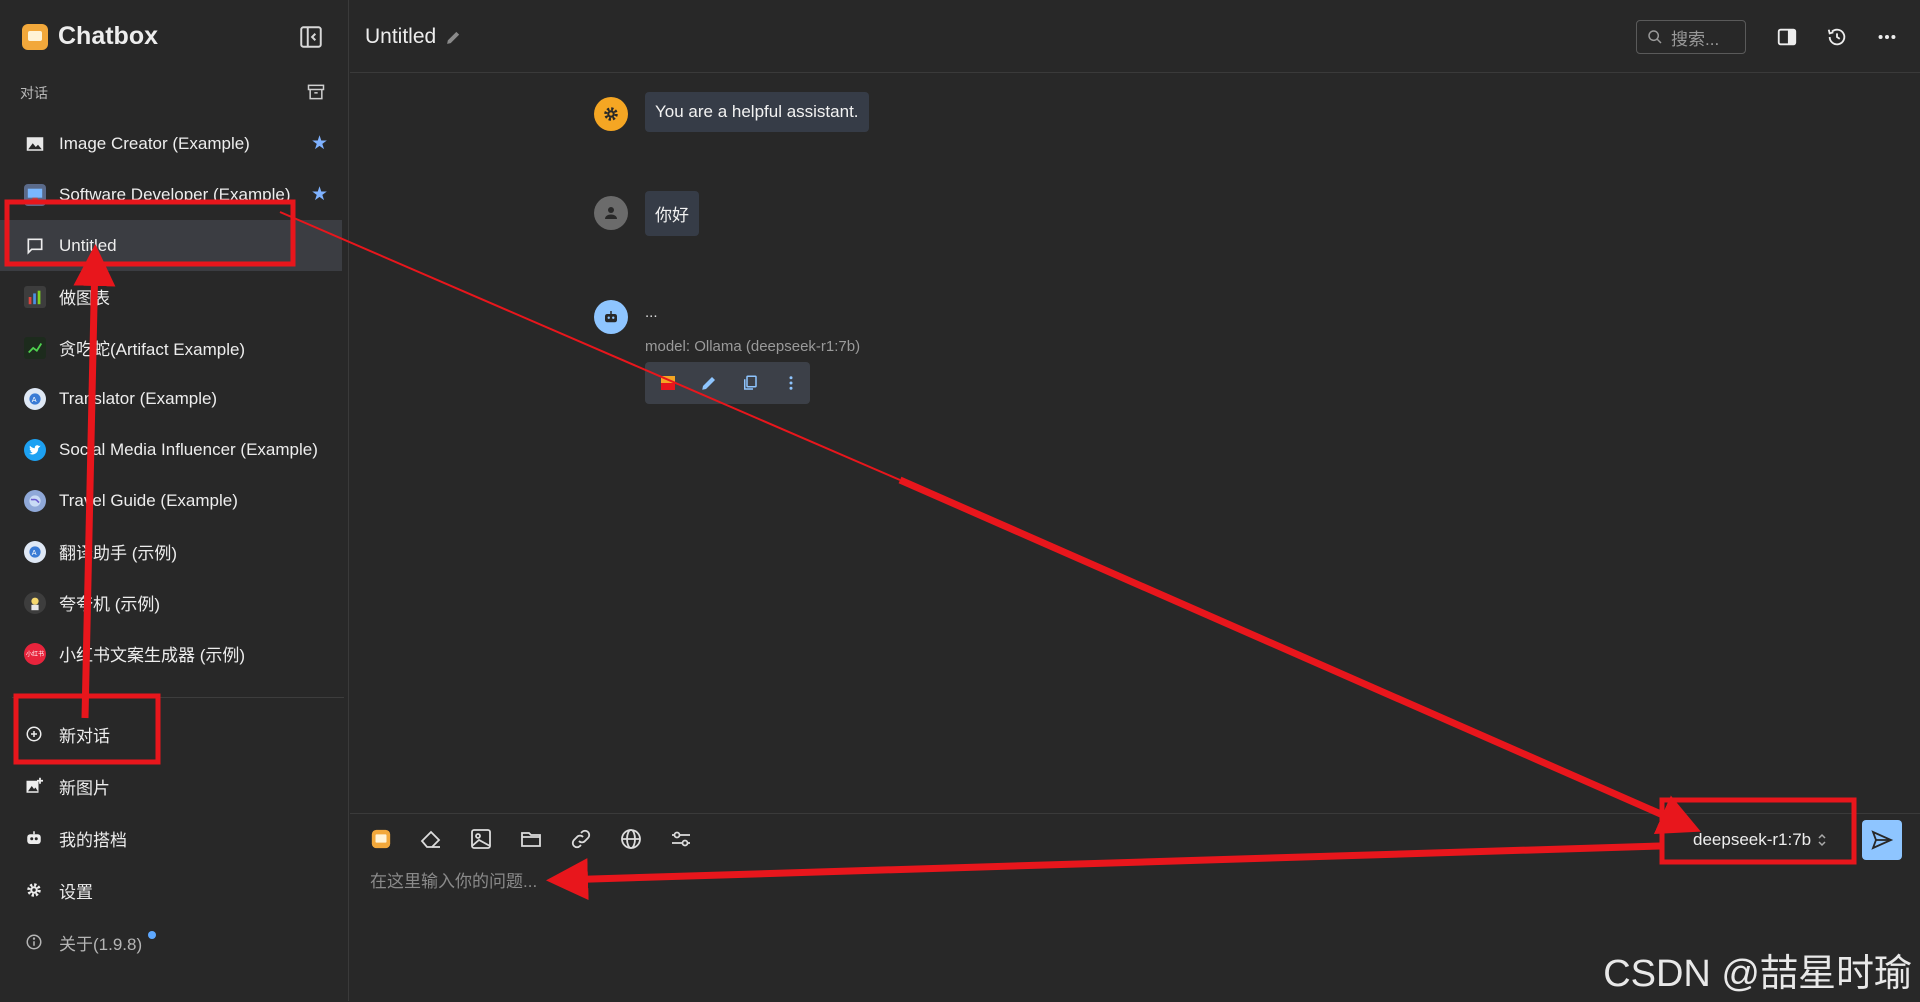  Describe the element at coordinates (152, 935) in the screenshot. I see `update-badge` at that location.